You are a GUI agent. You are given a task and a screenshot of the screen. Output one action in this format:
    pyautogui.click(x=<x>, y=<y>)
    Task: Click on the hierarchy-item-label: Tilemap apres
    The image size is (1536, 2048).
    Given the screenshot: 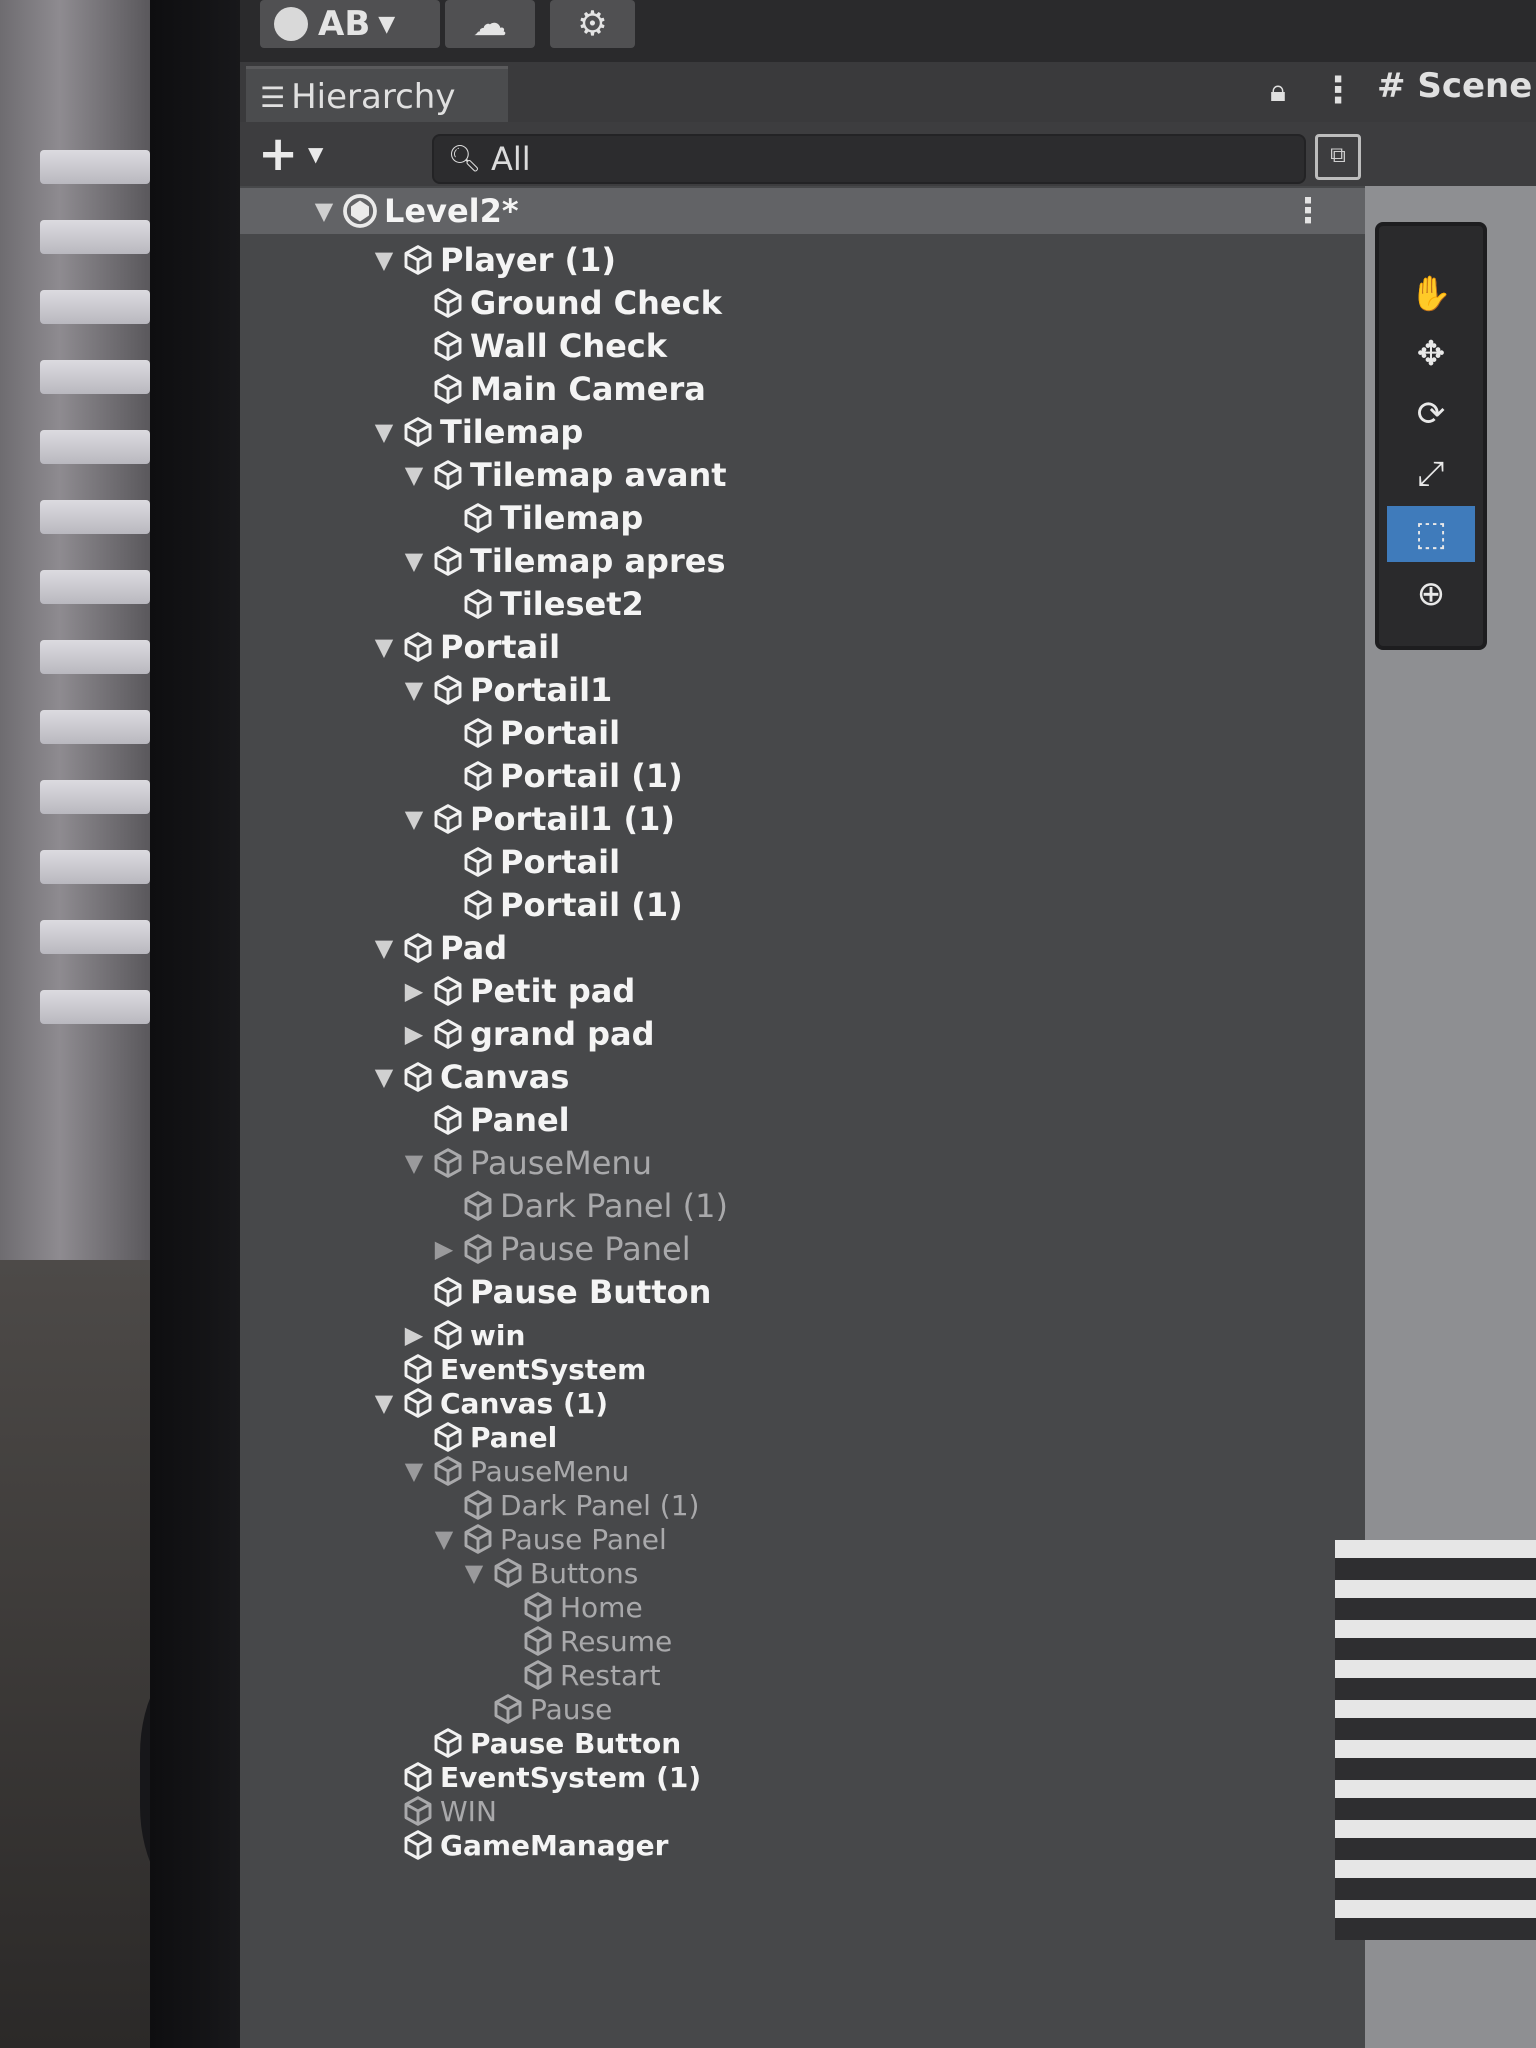 What is the action you would take?
    pyautogui.click(x=598, y=561)
    